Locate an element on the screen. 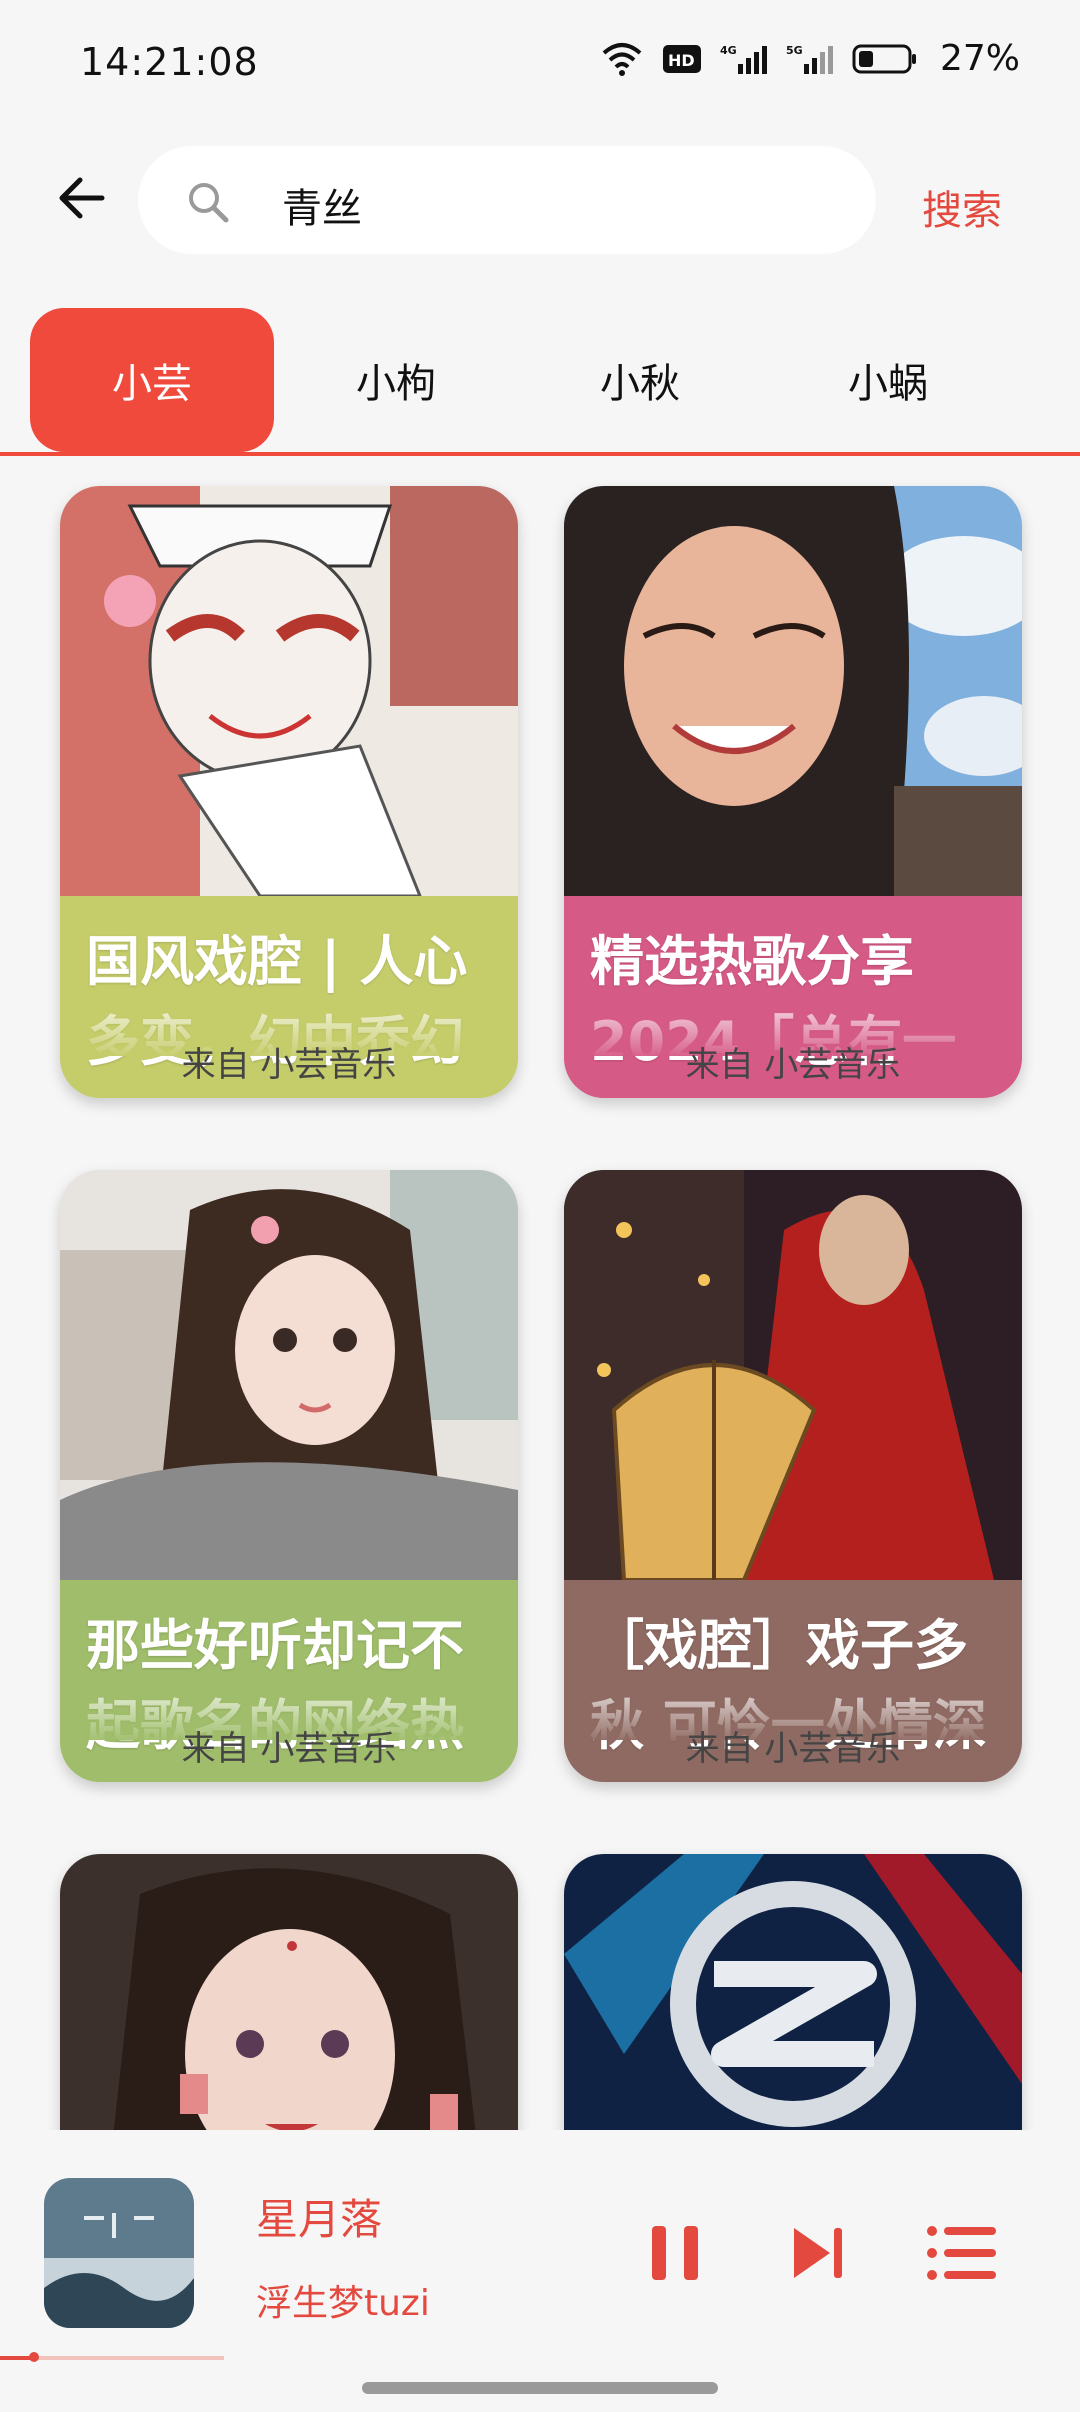 This screenshot has width=1080, height=2412. search-input: 青丝 is located at coordinates (507, 200).